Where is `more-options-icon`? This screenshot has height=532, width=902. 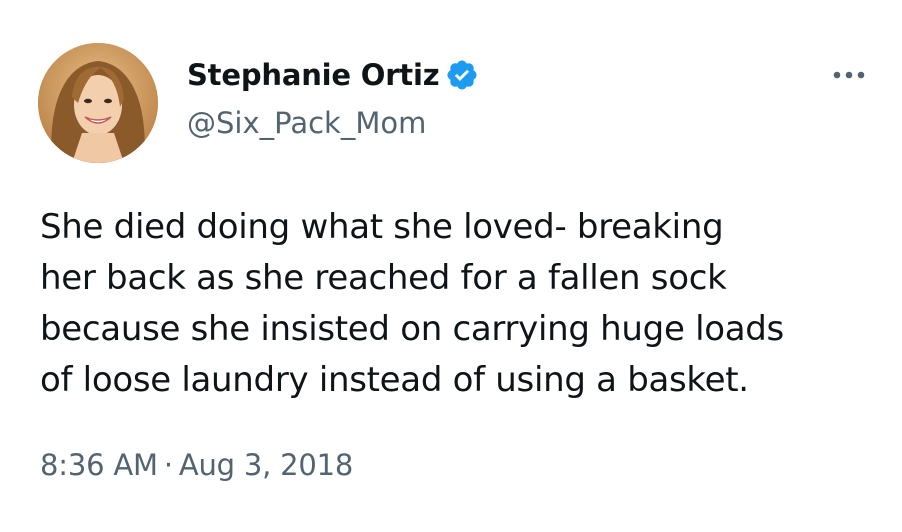 more-options-icon is located at coordinates (849, 75).